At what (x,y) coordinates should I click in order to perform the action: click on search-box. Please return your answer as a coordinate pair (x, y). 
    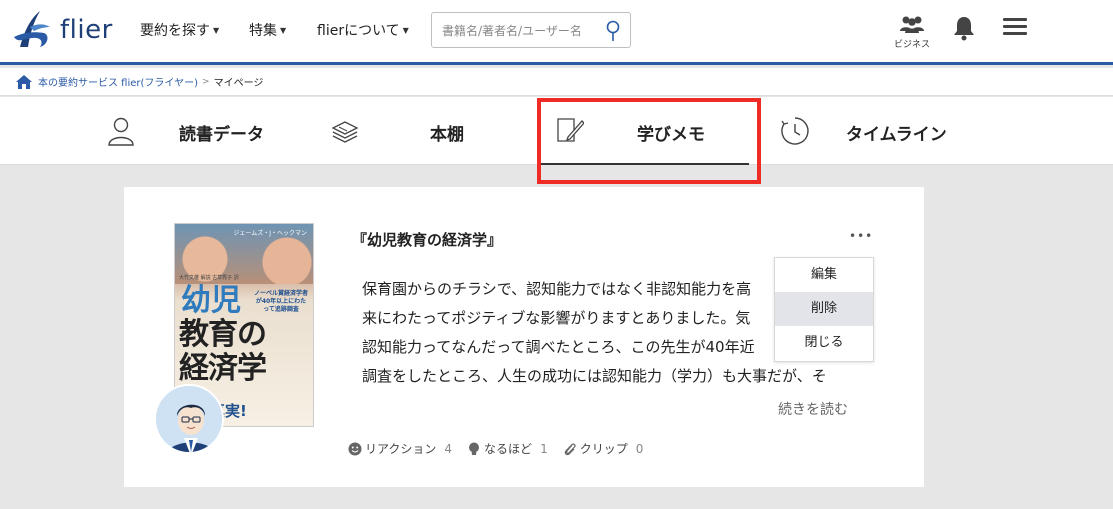
    Looking at the image, I should click on (531, 30).